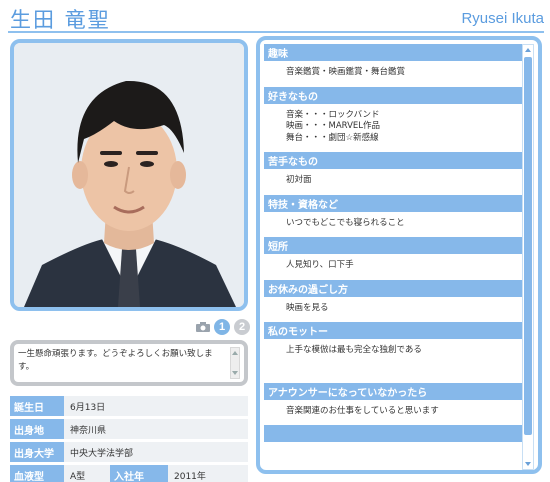 Image resolution: width=550 pixels, height=482 pixels. Describe the element at coordinates (393, 267) in the screenshot. I see `section-body: 人見知り、口下手` at that location.